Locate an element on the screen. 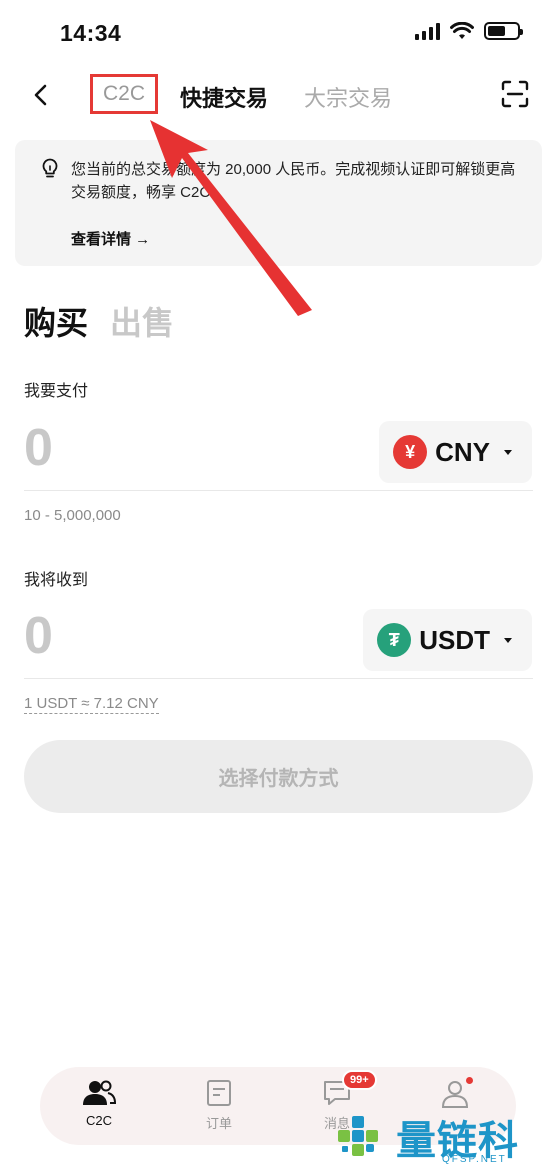  signal-icon is located at coordinates (427, 31).